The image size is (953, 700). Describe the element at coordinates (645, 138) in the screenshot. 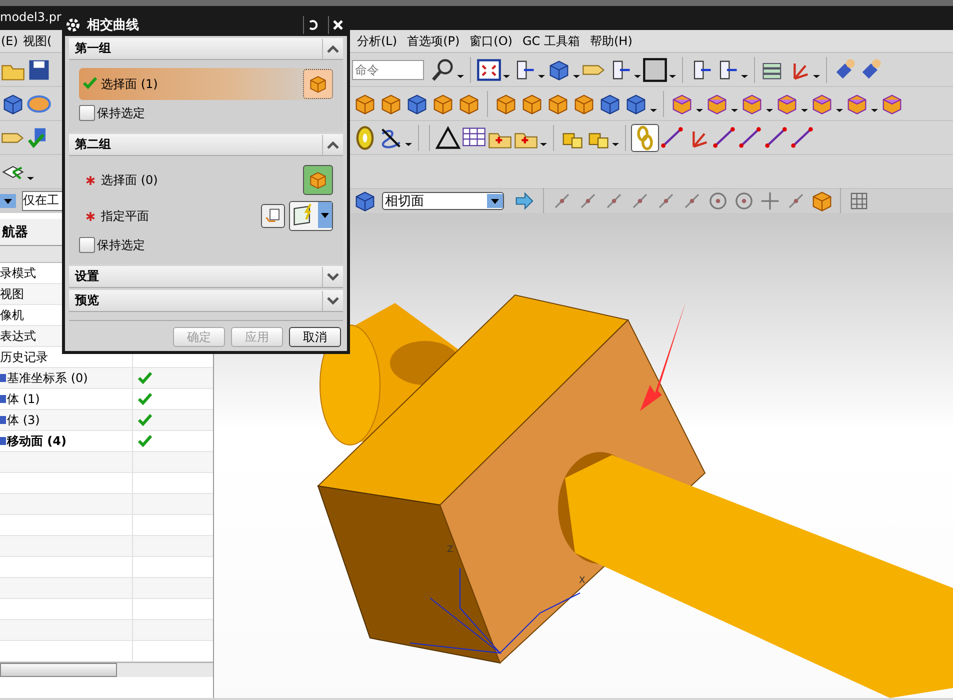

I see `chain-icon` at that location.